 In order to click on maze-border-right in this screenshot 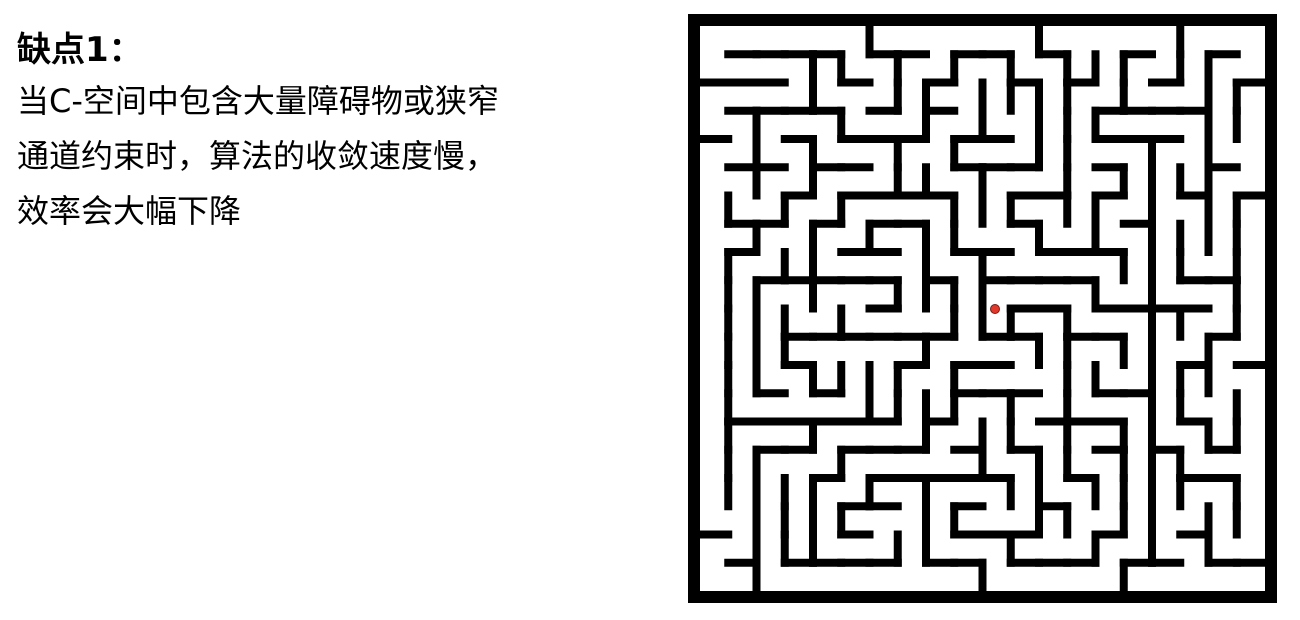, I will do `click(1271, 308)`.